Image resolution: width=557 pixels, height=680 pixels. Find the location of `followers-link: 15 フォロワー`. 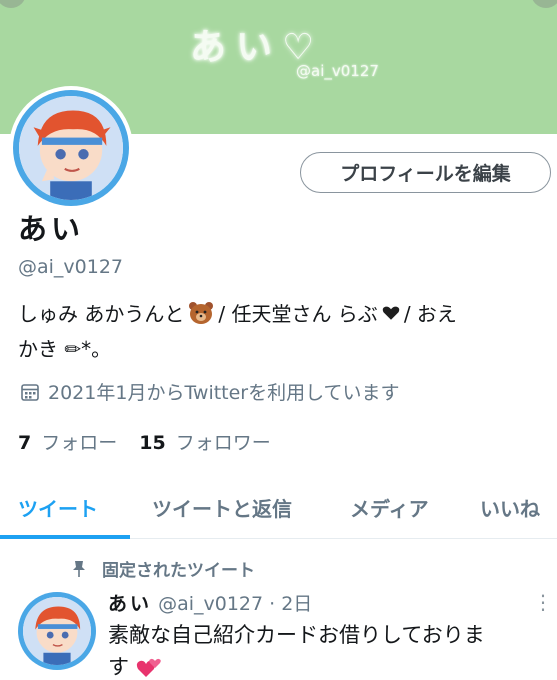

followers-link: 15 フォロワー is located at coordinates (205, 441).